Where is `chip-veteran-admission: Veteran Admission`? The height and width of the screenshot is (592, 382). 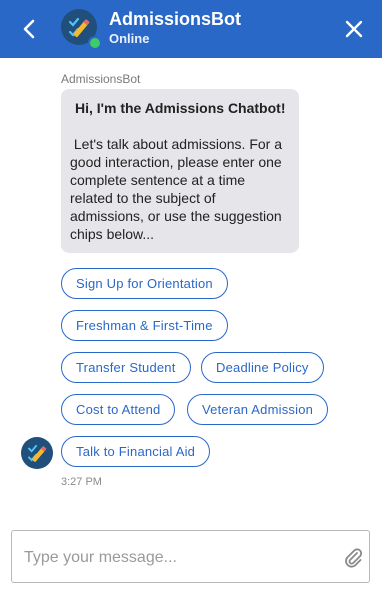
chip-veteran-admission: Veteran Admission is located at coordinates (258, 409).